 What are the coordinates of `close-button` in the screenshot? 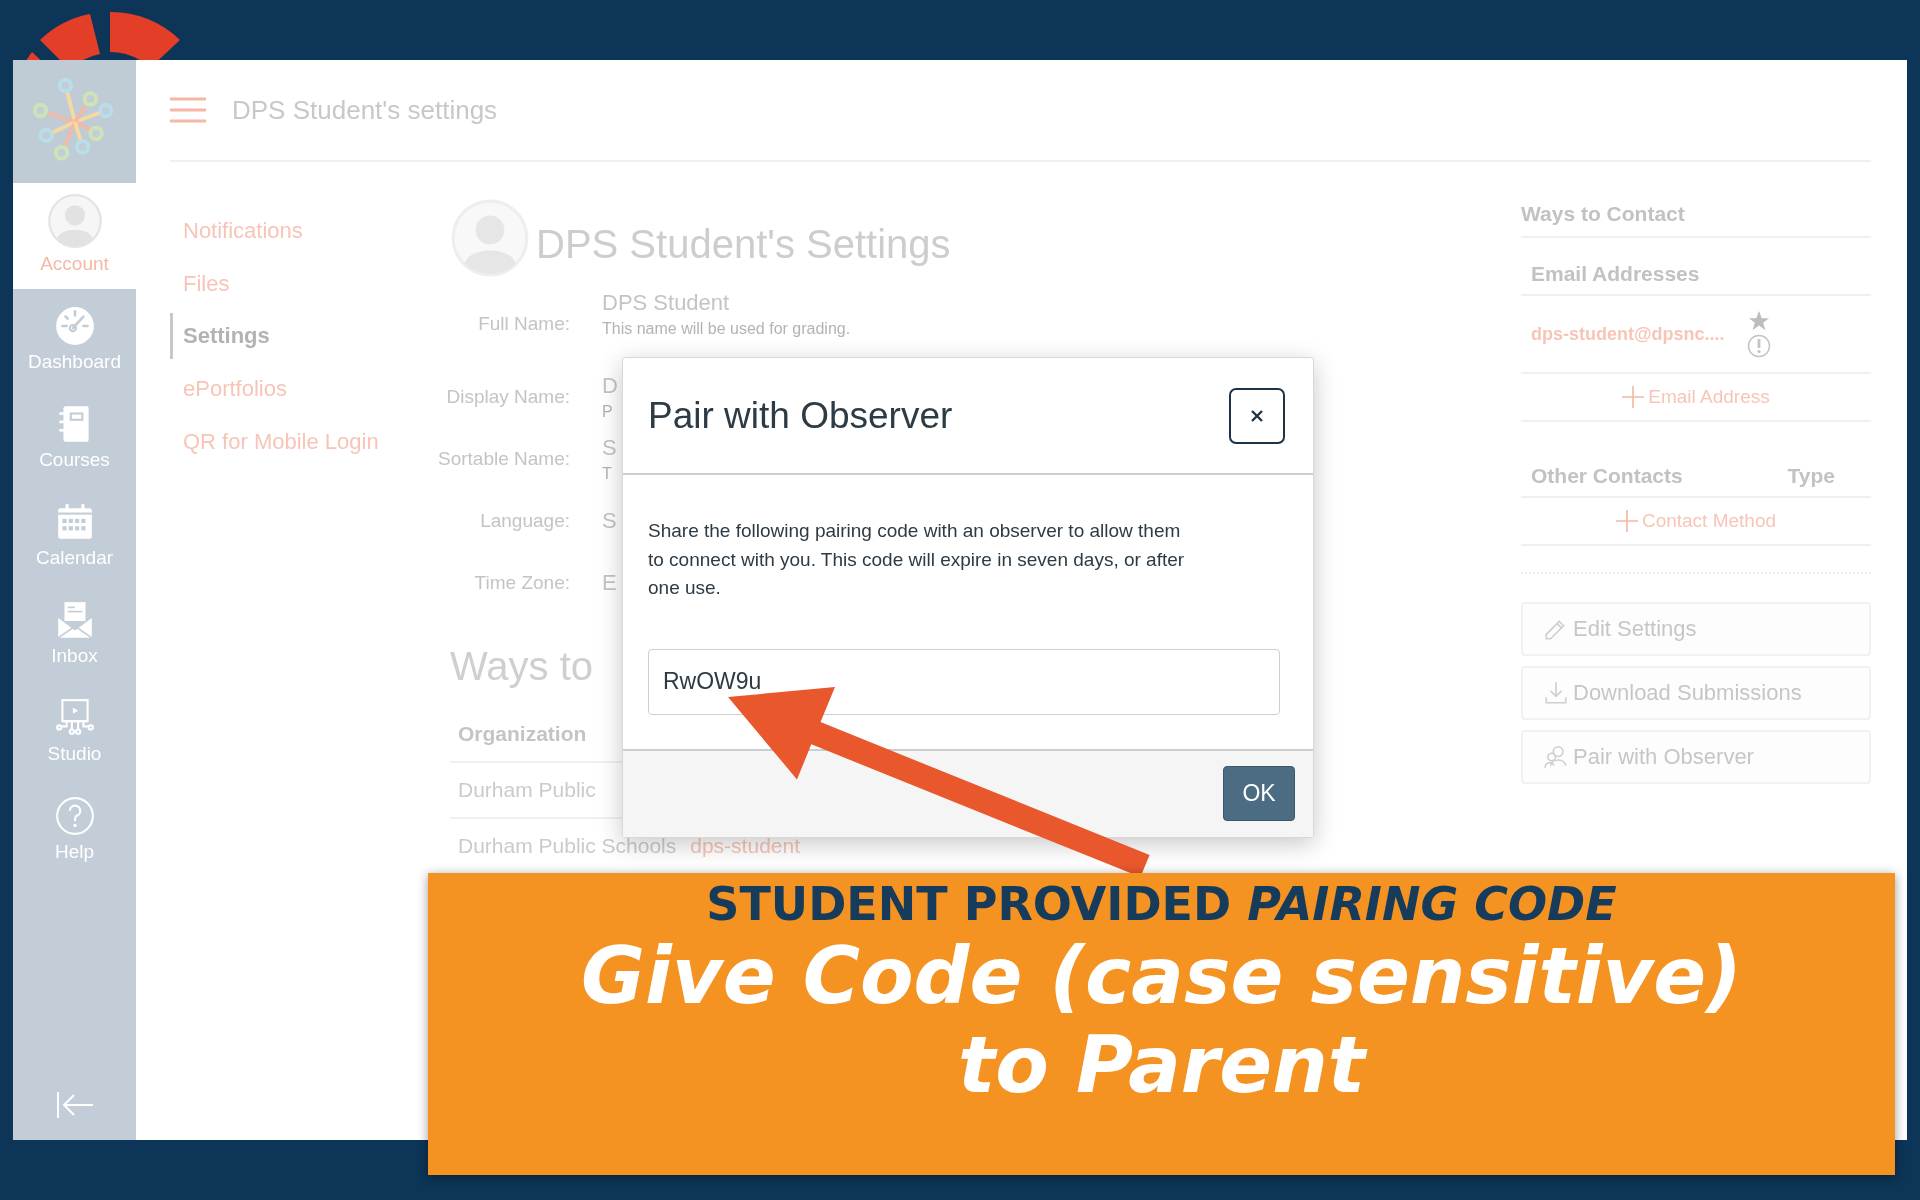 It's located at (1257, 415).